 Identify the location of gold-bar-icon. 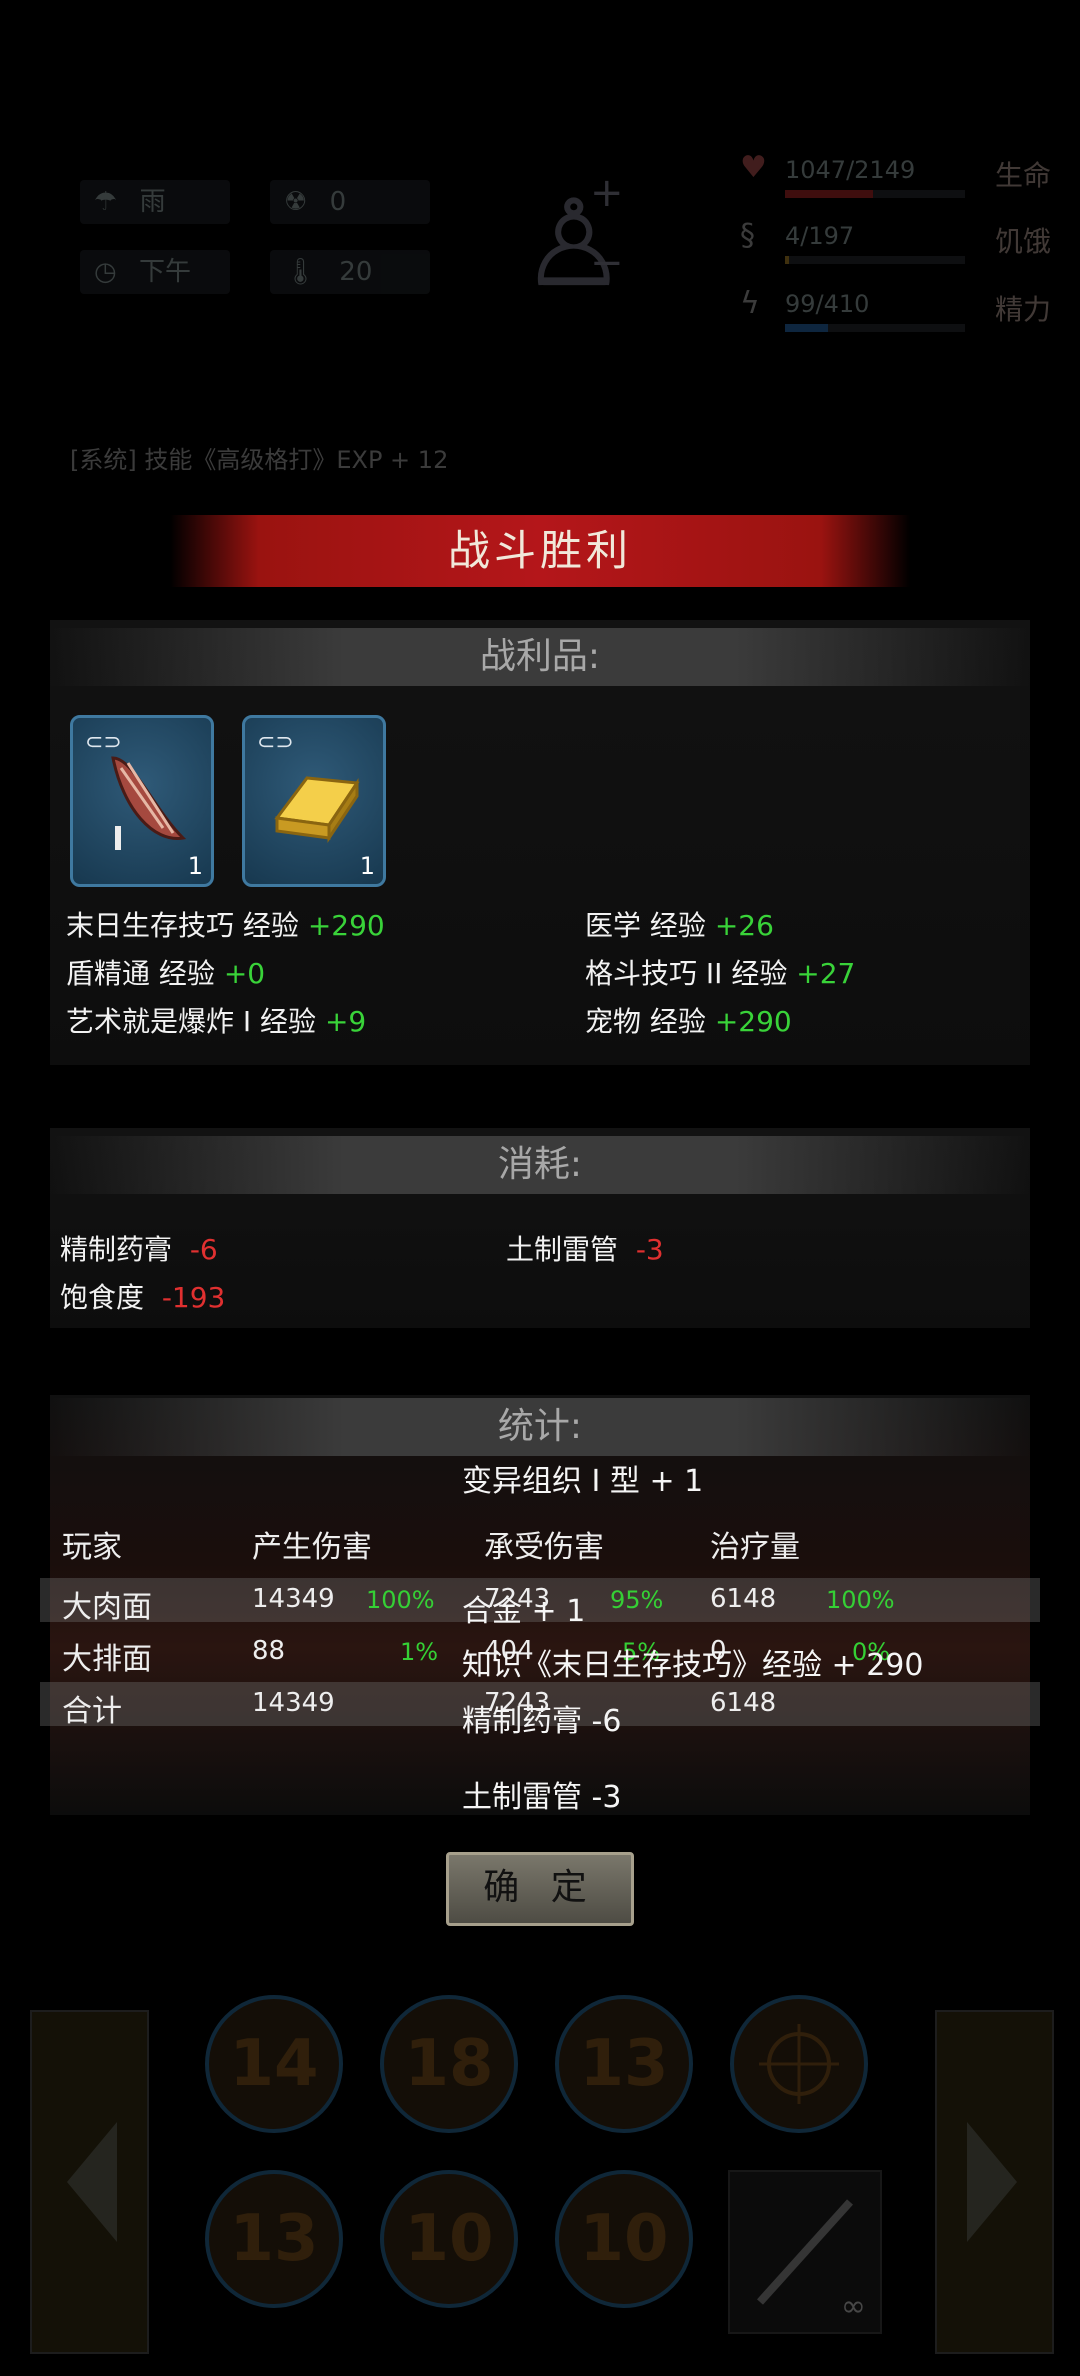
(317, 809).